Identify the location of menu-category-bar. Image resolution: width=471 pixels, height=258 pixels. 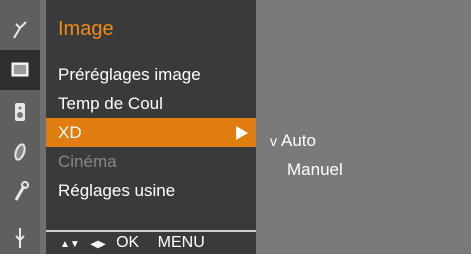
(20, 127).